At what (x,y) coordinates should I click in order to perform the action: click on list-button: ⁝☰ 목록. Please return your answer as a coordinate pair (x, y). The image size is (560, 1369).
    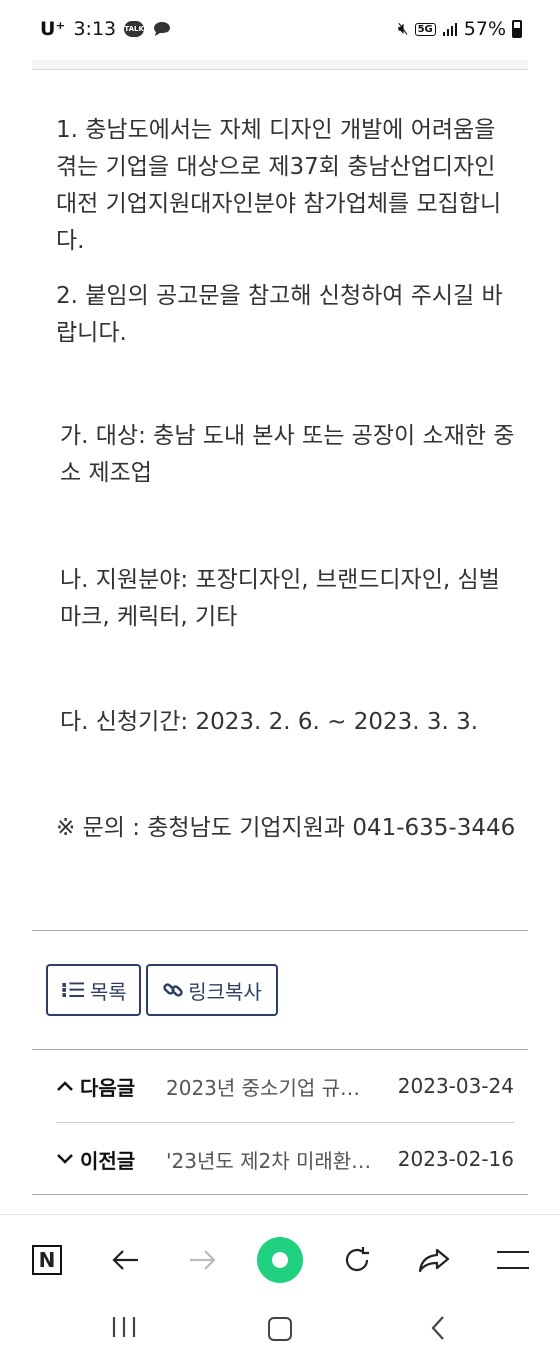
    Looking at the image, I should click on (93, 990).